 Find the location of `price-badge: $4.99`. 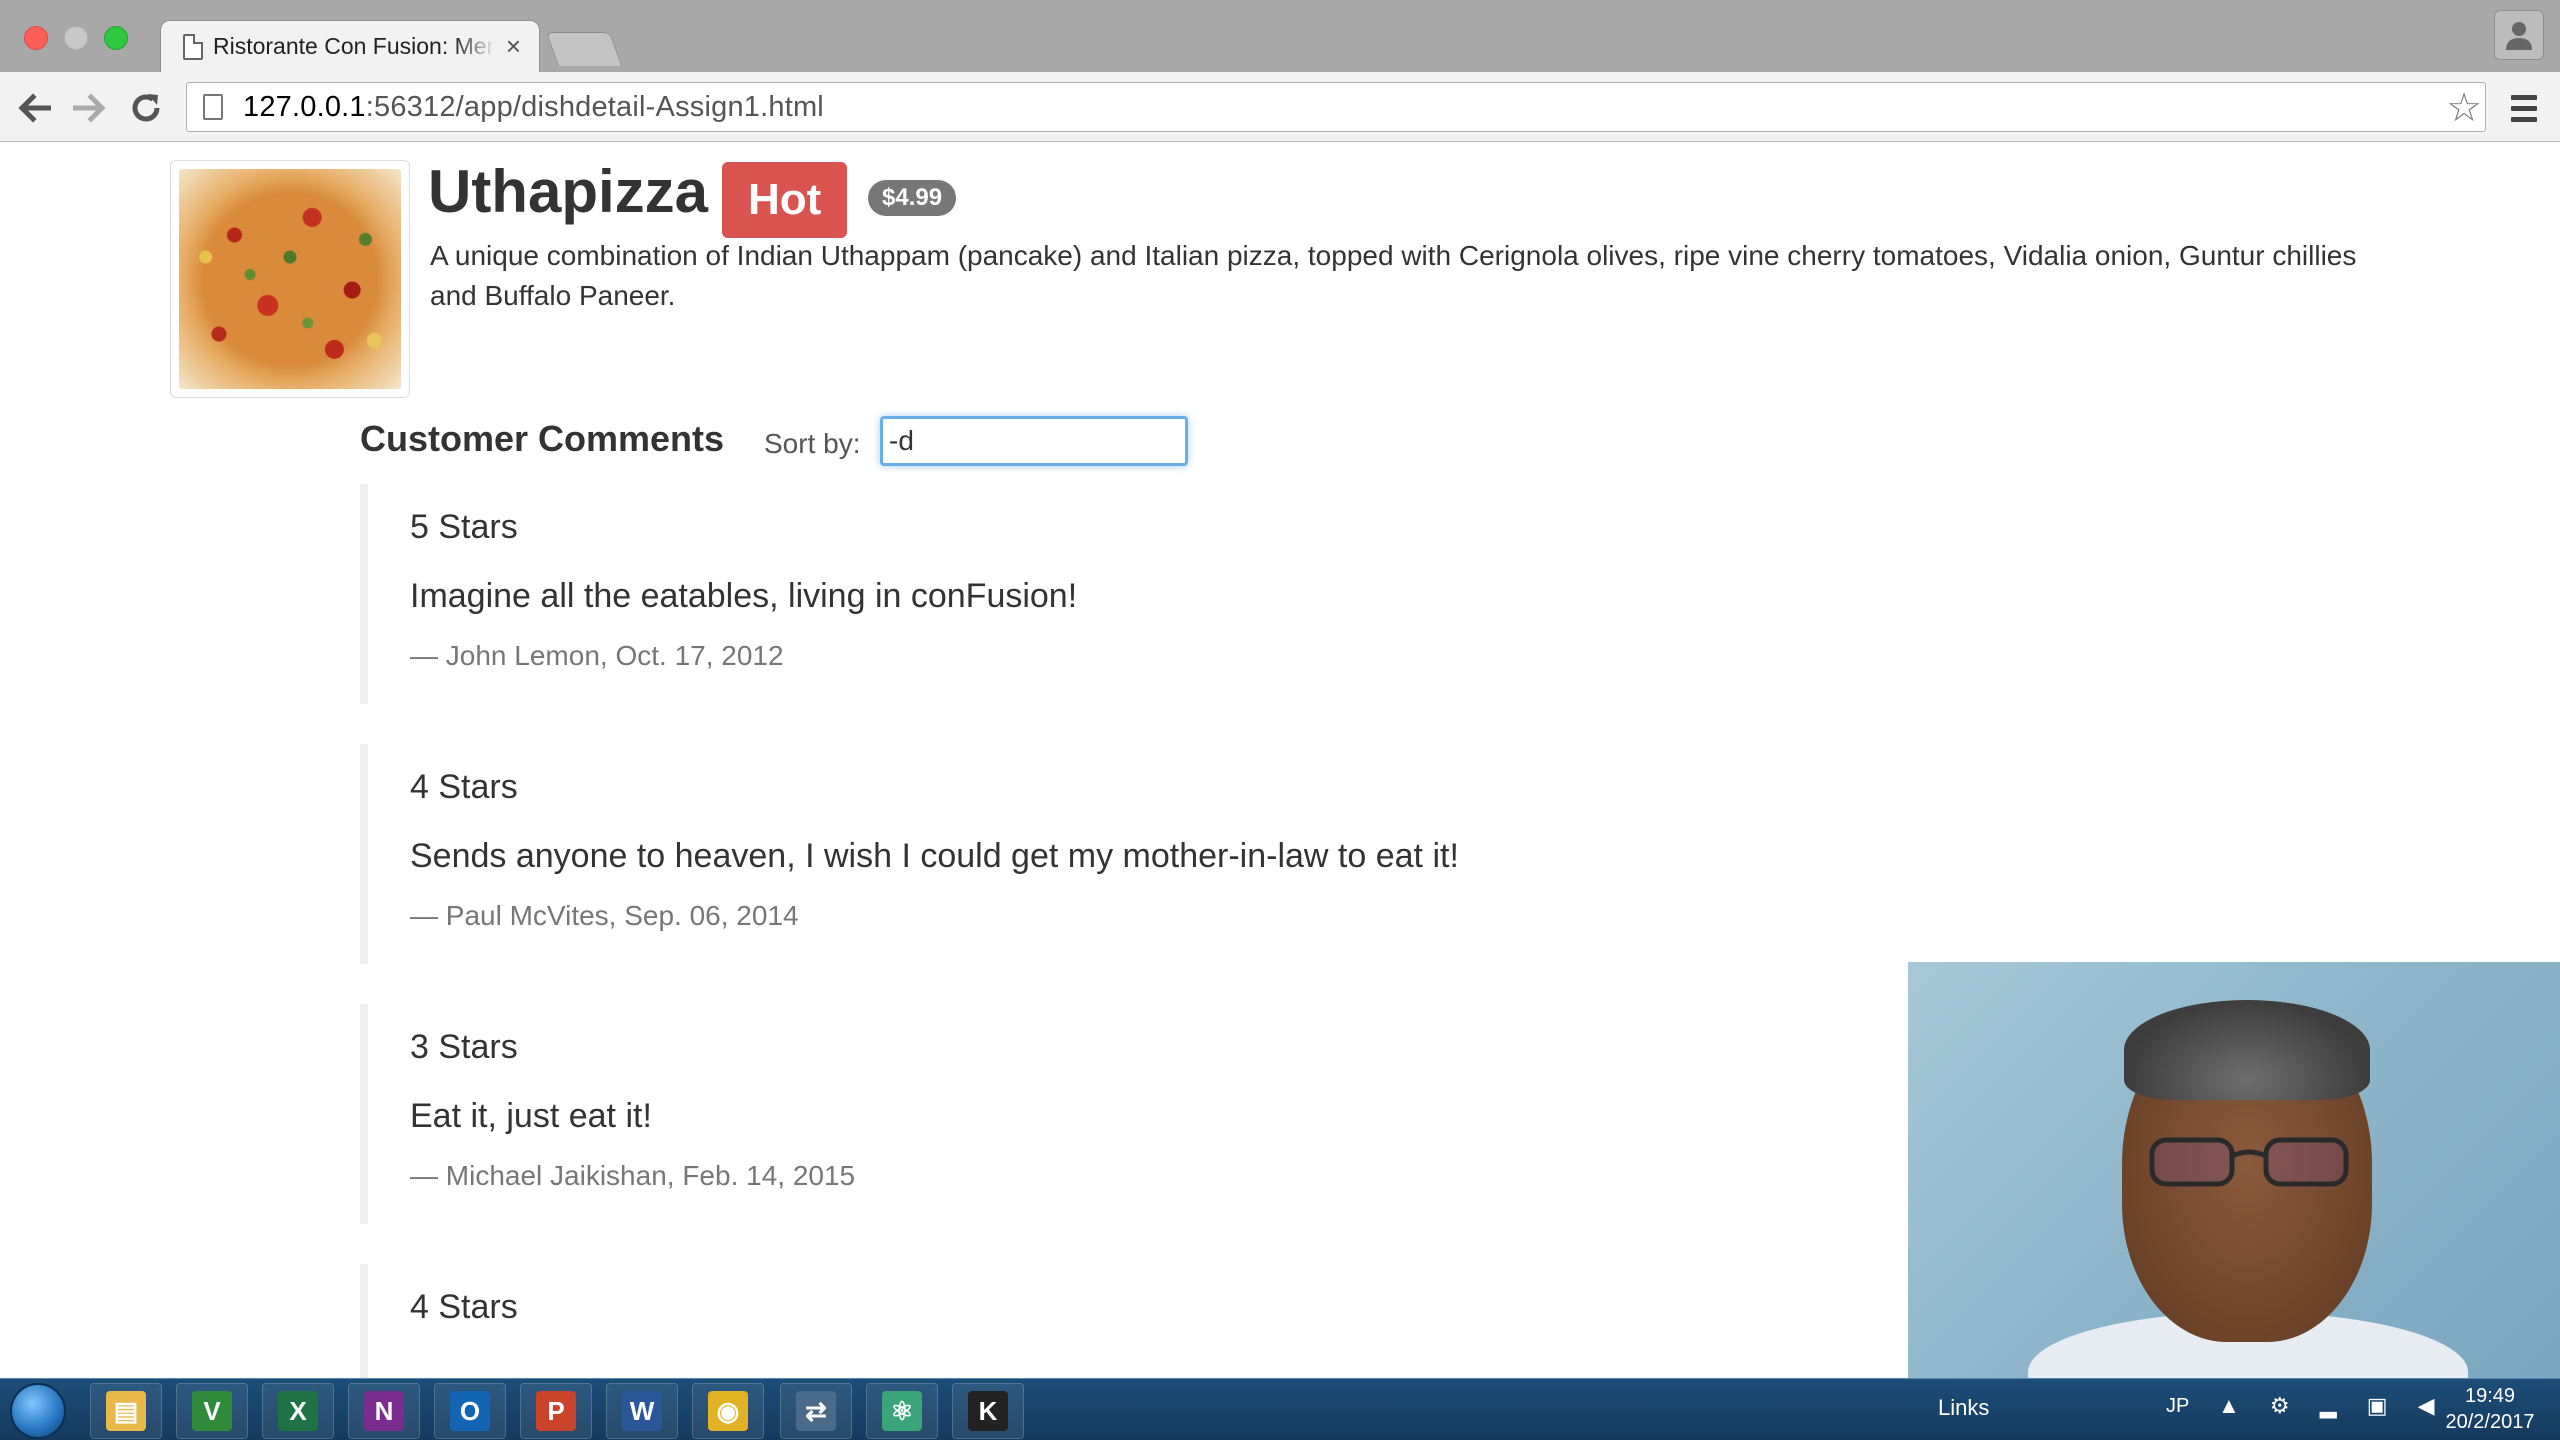

price-badge: $4.99 is located at coordinates (912, 198).